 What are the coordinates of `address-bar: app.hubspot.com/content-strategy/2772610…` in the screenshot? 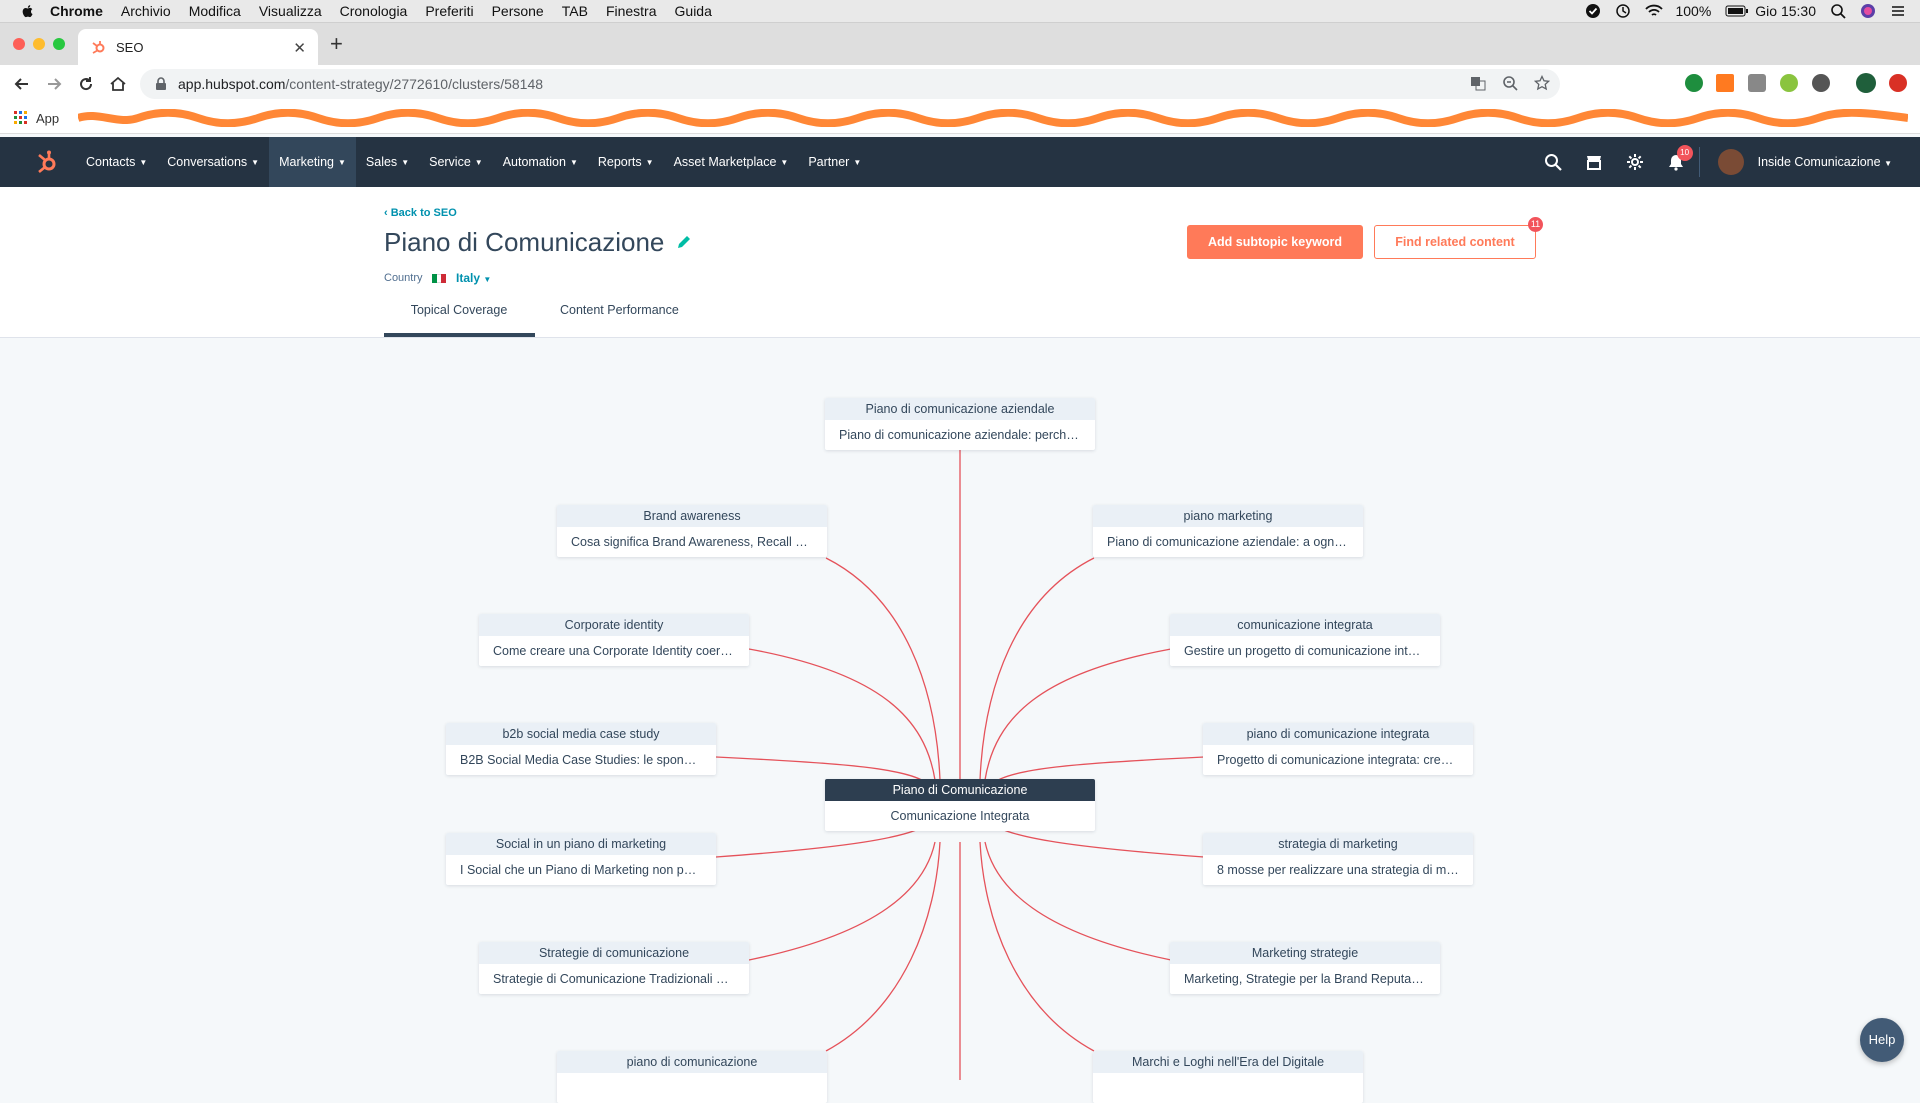 It's located at (850, 84).